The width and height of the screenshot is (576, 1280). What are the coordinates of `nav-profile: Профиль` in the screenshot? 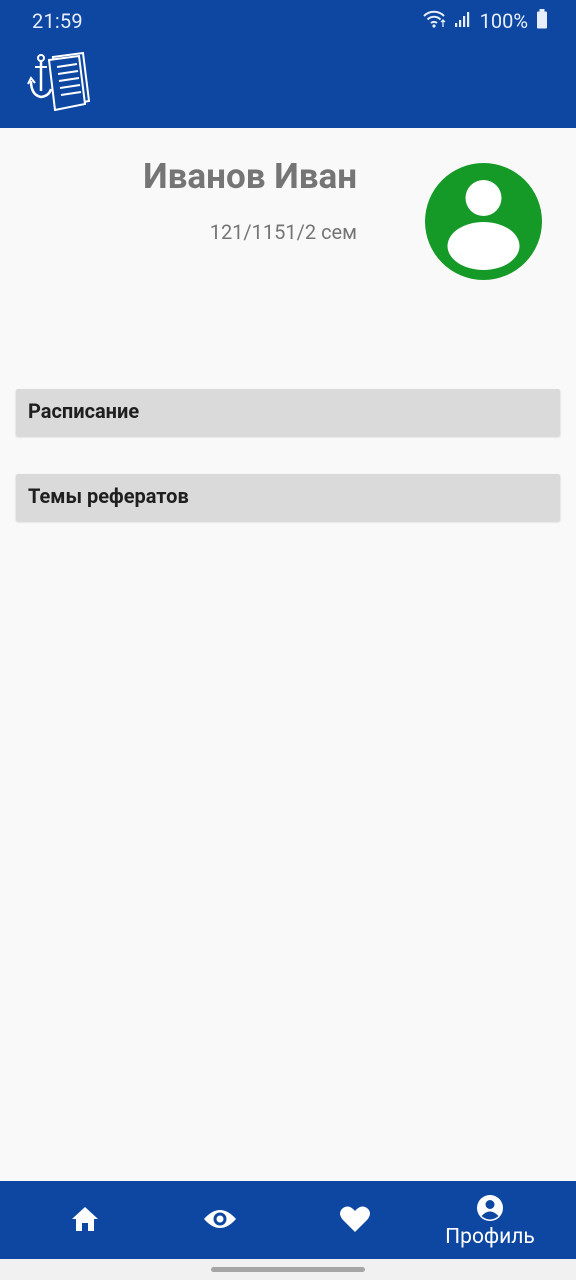 It's located at (490, 1220).